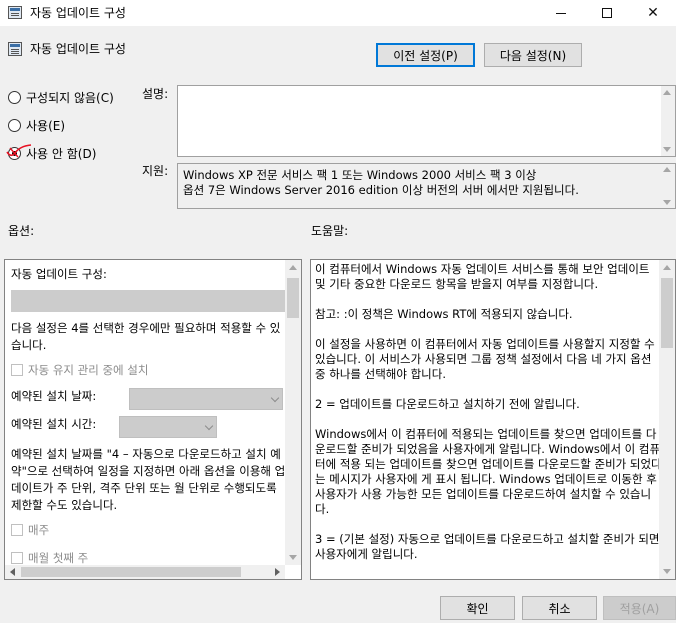 The height and width of the screenshot is (623, 676). What do you see at coordinates (15, 49) in the screenshot?
I see `policy-setting-icon` at bounding box center [15, 49].